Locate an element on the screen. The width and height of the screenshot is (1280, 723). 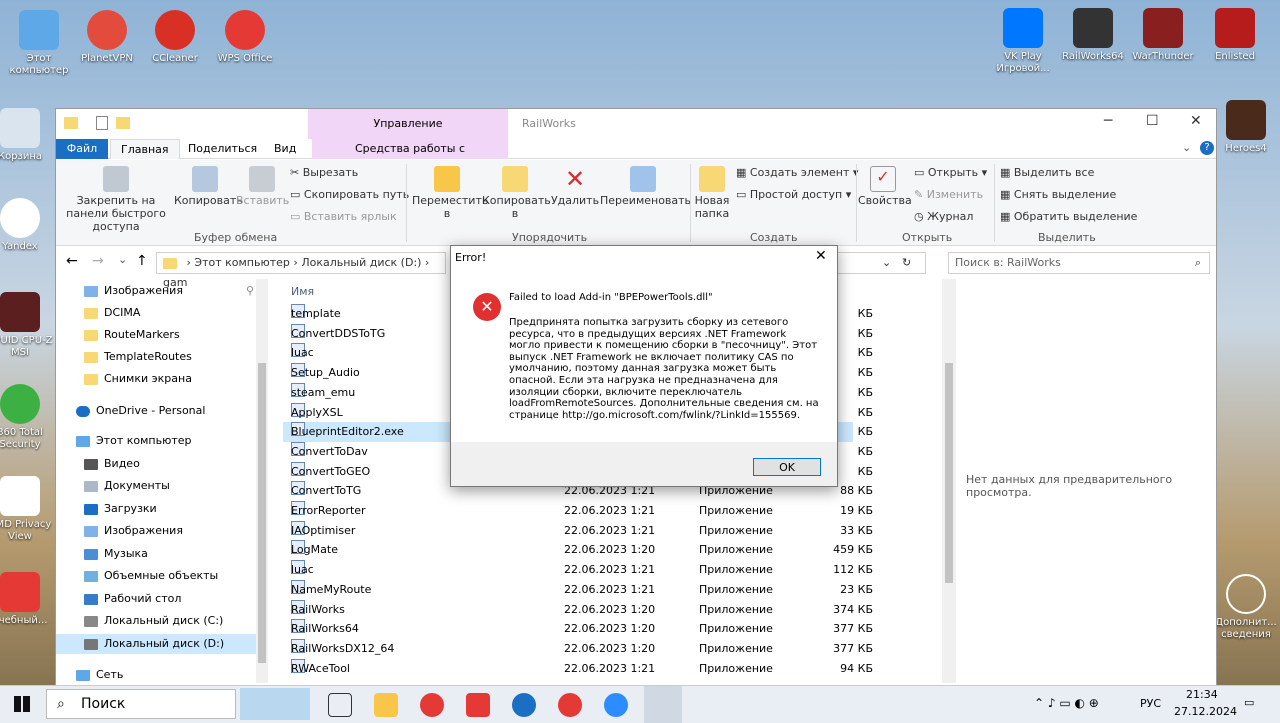
column-header-name: Имя is located at coordinates (302, 291).